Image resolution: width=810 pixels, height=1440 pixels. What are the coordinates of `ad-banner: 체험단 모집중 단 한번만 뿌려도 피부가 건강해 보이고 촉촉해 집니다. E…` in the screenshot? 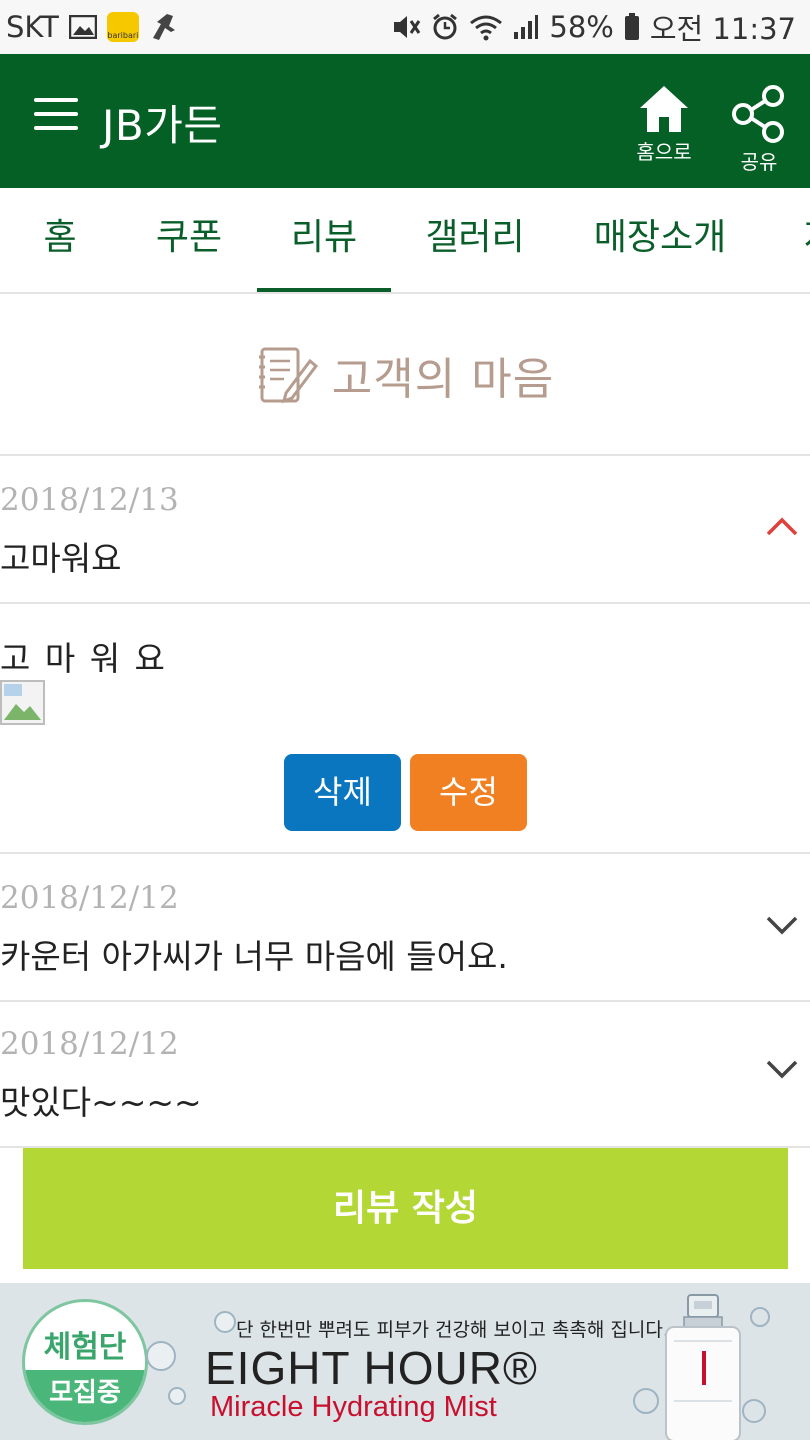 It's located at (405, 1361).